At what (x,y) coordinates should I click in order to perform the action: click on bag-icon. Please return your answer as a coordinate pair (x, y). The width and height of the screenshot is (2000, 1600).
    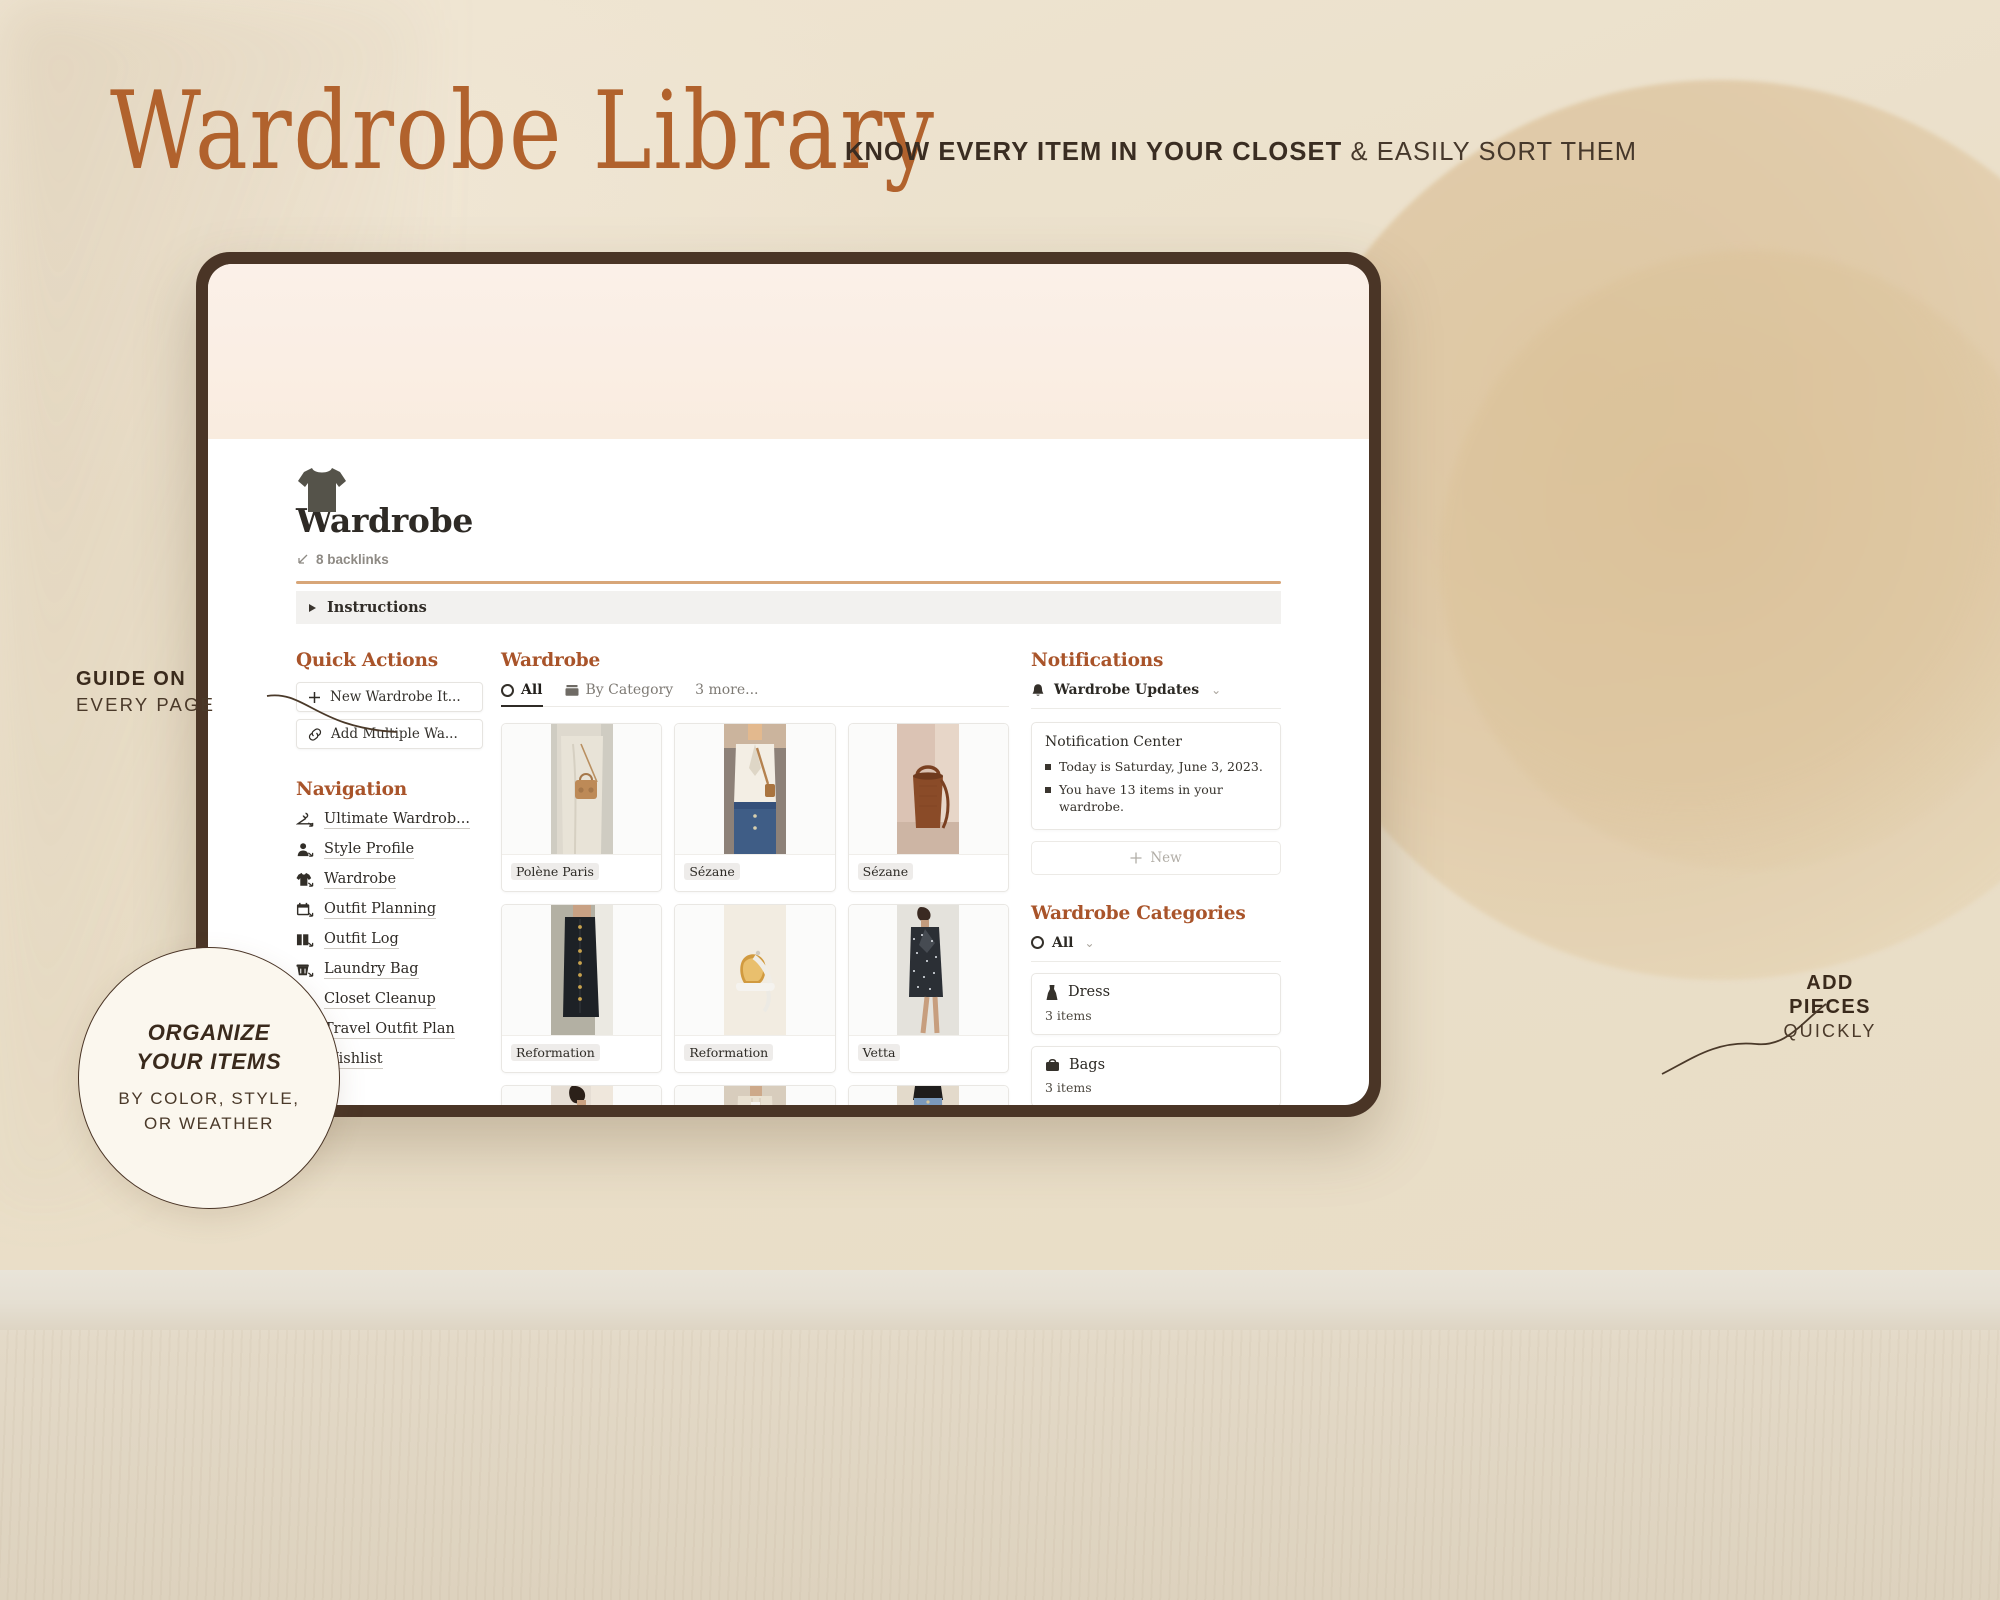
    Looking at the image, I should click on (1052, 1065).